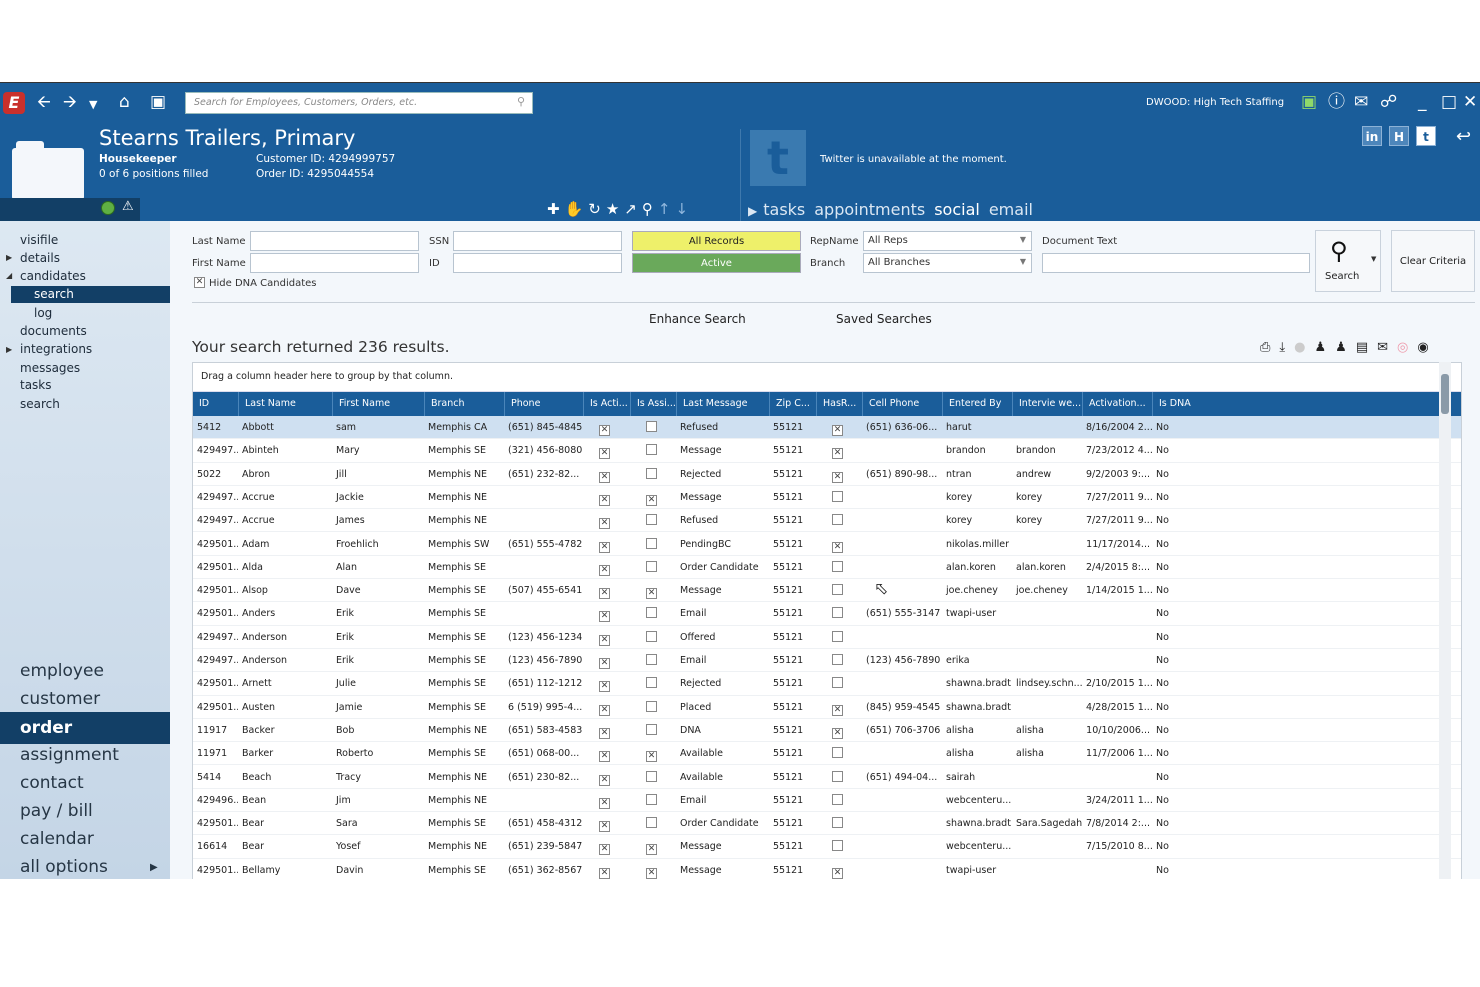 Image resolution: width=1480 pixels, height=987 pixels. I want to click on scrollbar-thumb, so click(1445, 394).